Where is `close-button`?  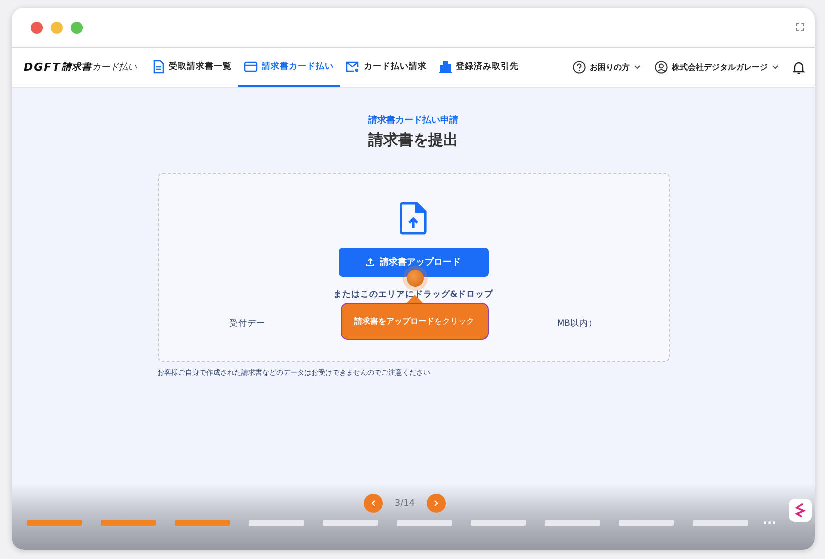
close-button is located at coordinates (37, 28).